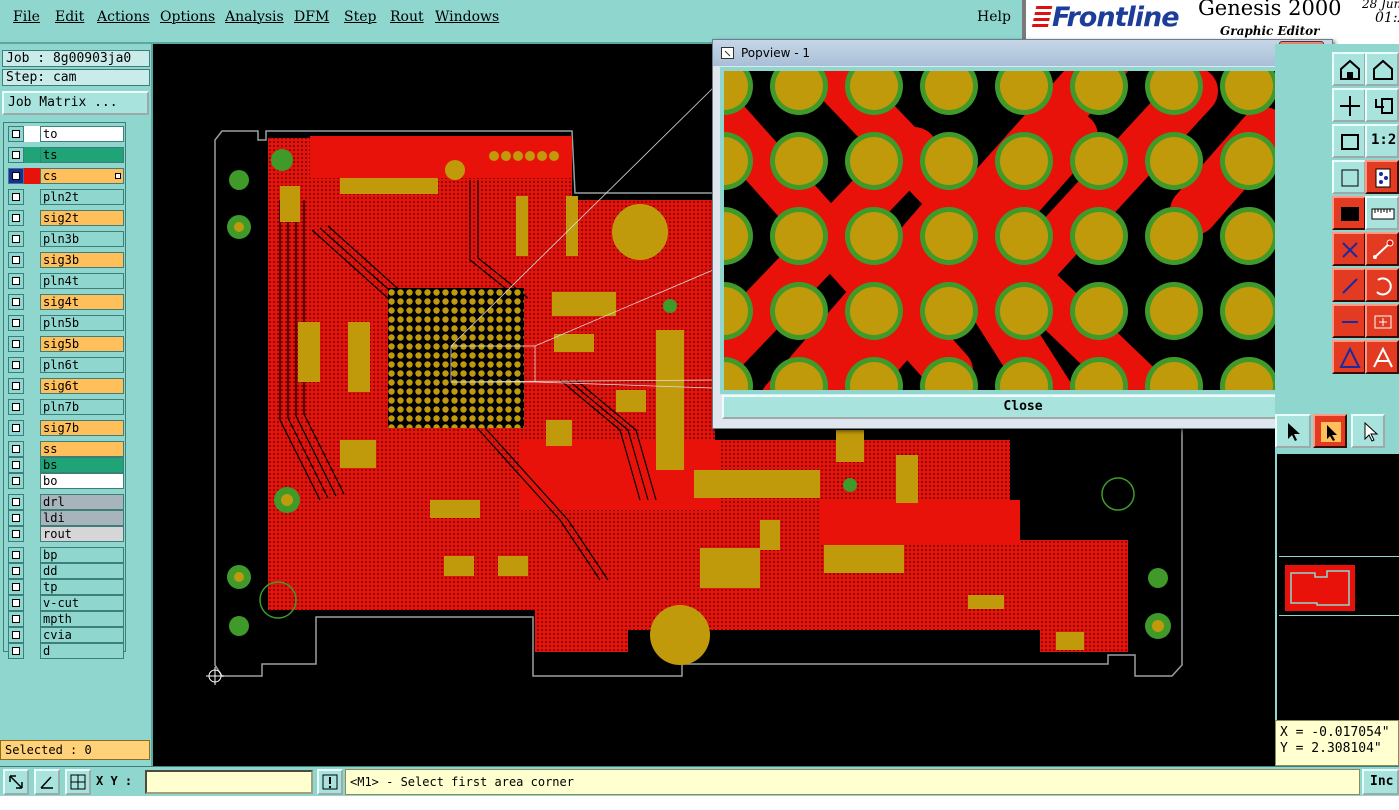  I want to click on layer-row-to: to, so click(65, 134).